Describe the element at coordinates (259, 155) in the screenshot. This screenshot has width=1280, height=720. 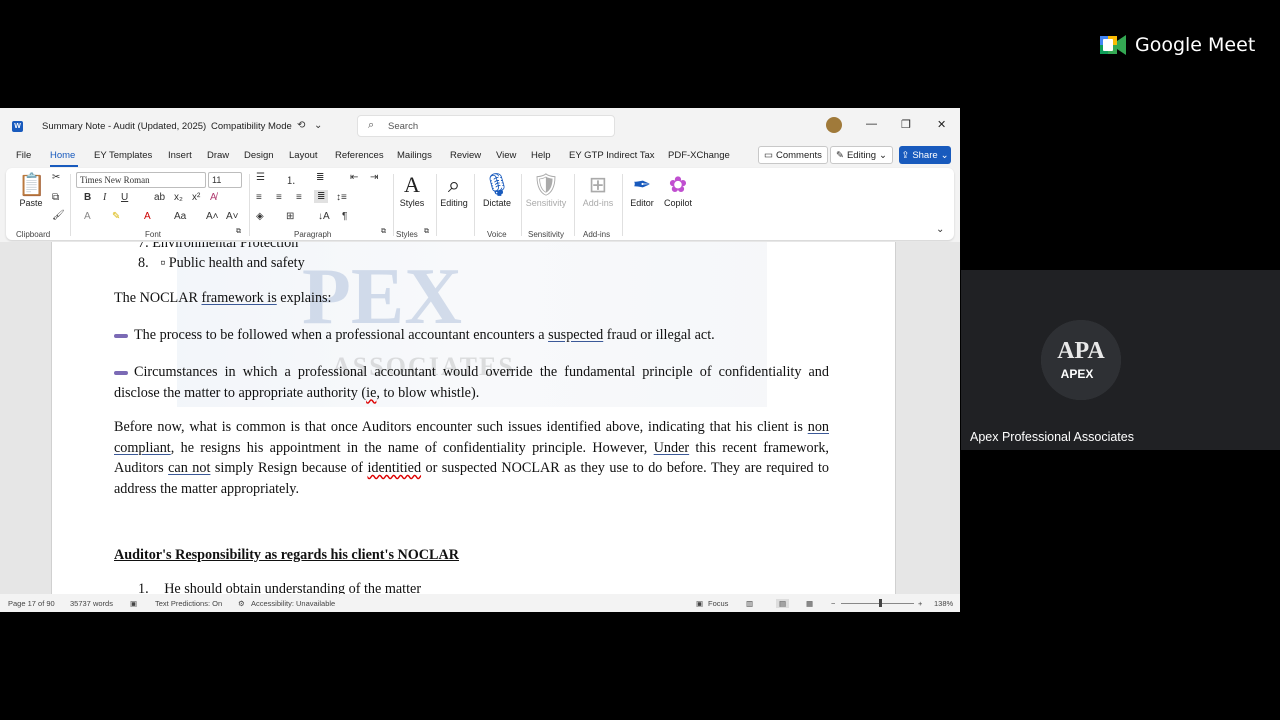
I see `tab-design: Design` at that location.